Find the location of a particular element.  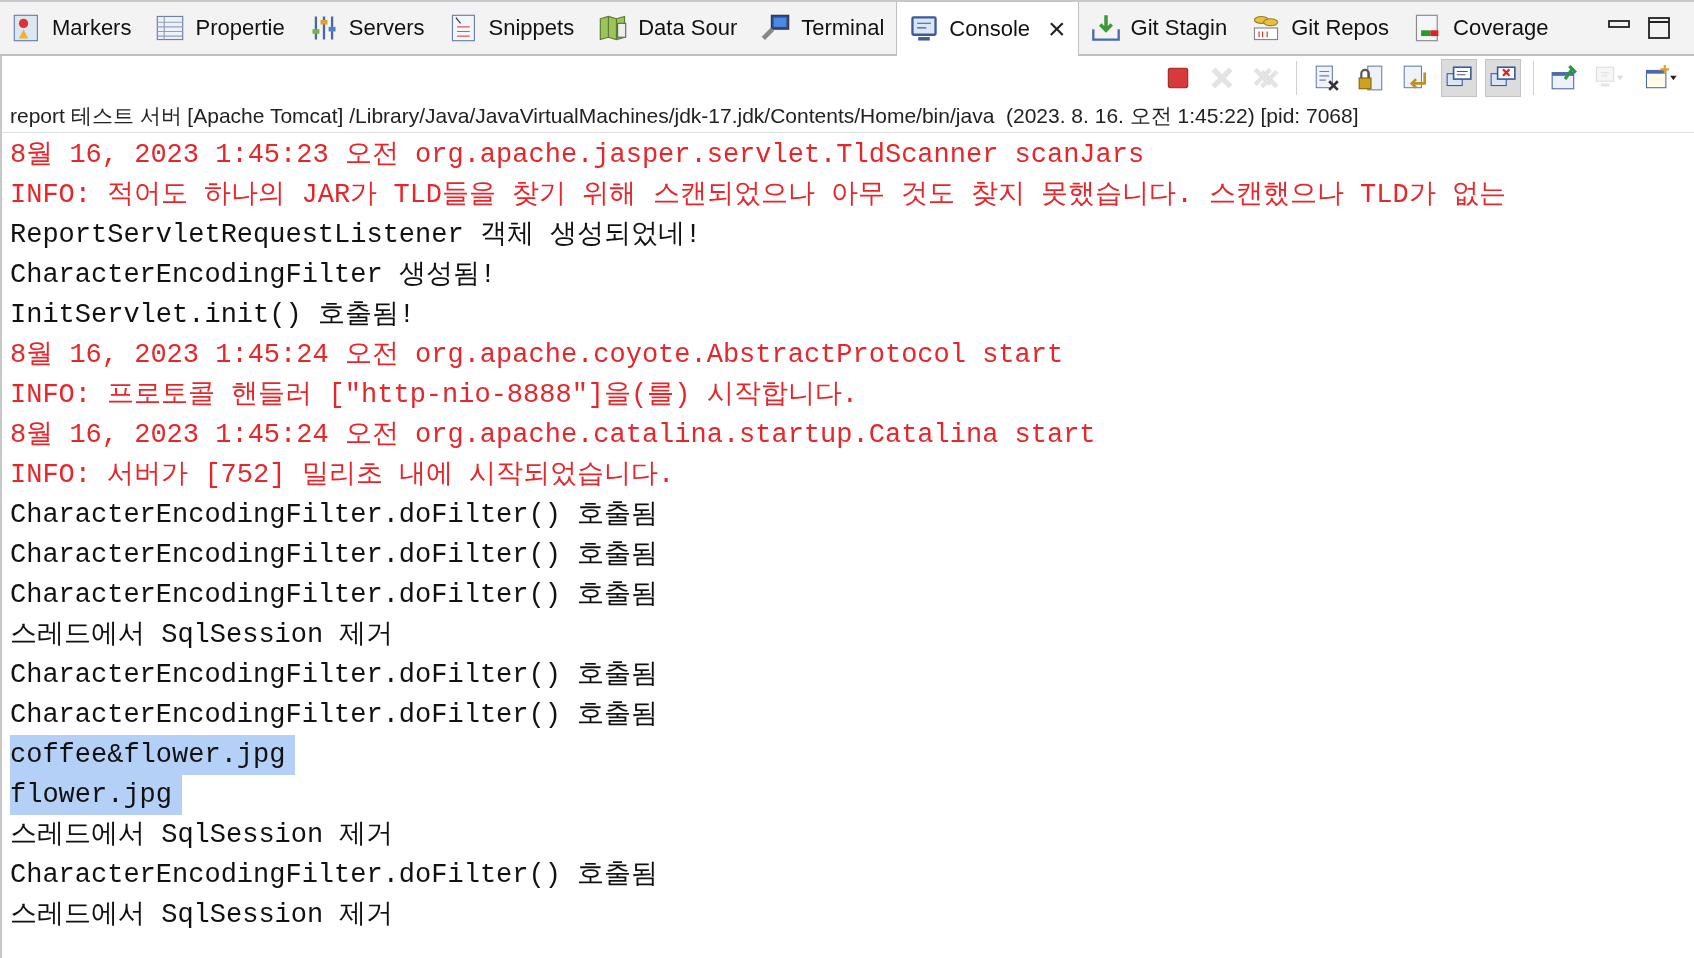

process-title: report 테스트 서버 [Apache Tomcat] /Library/Java/JavaVirtualMachines/jdk-17.jdk/Contents/Home/bin/java (2023. 8. 16. 오전 1:45:22) [pid: 7068] is located at coordinates (848, 116).